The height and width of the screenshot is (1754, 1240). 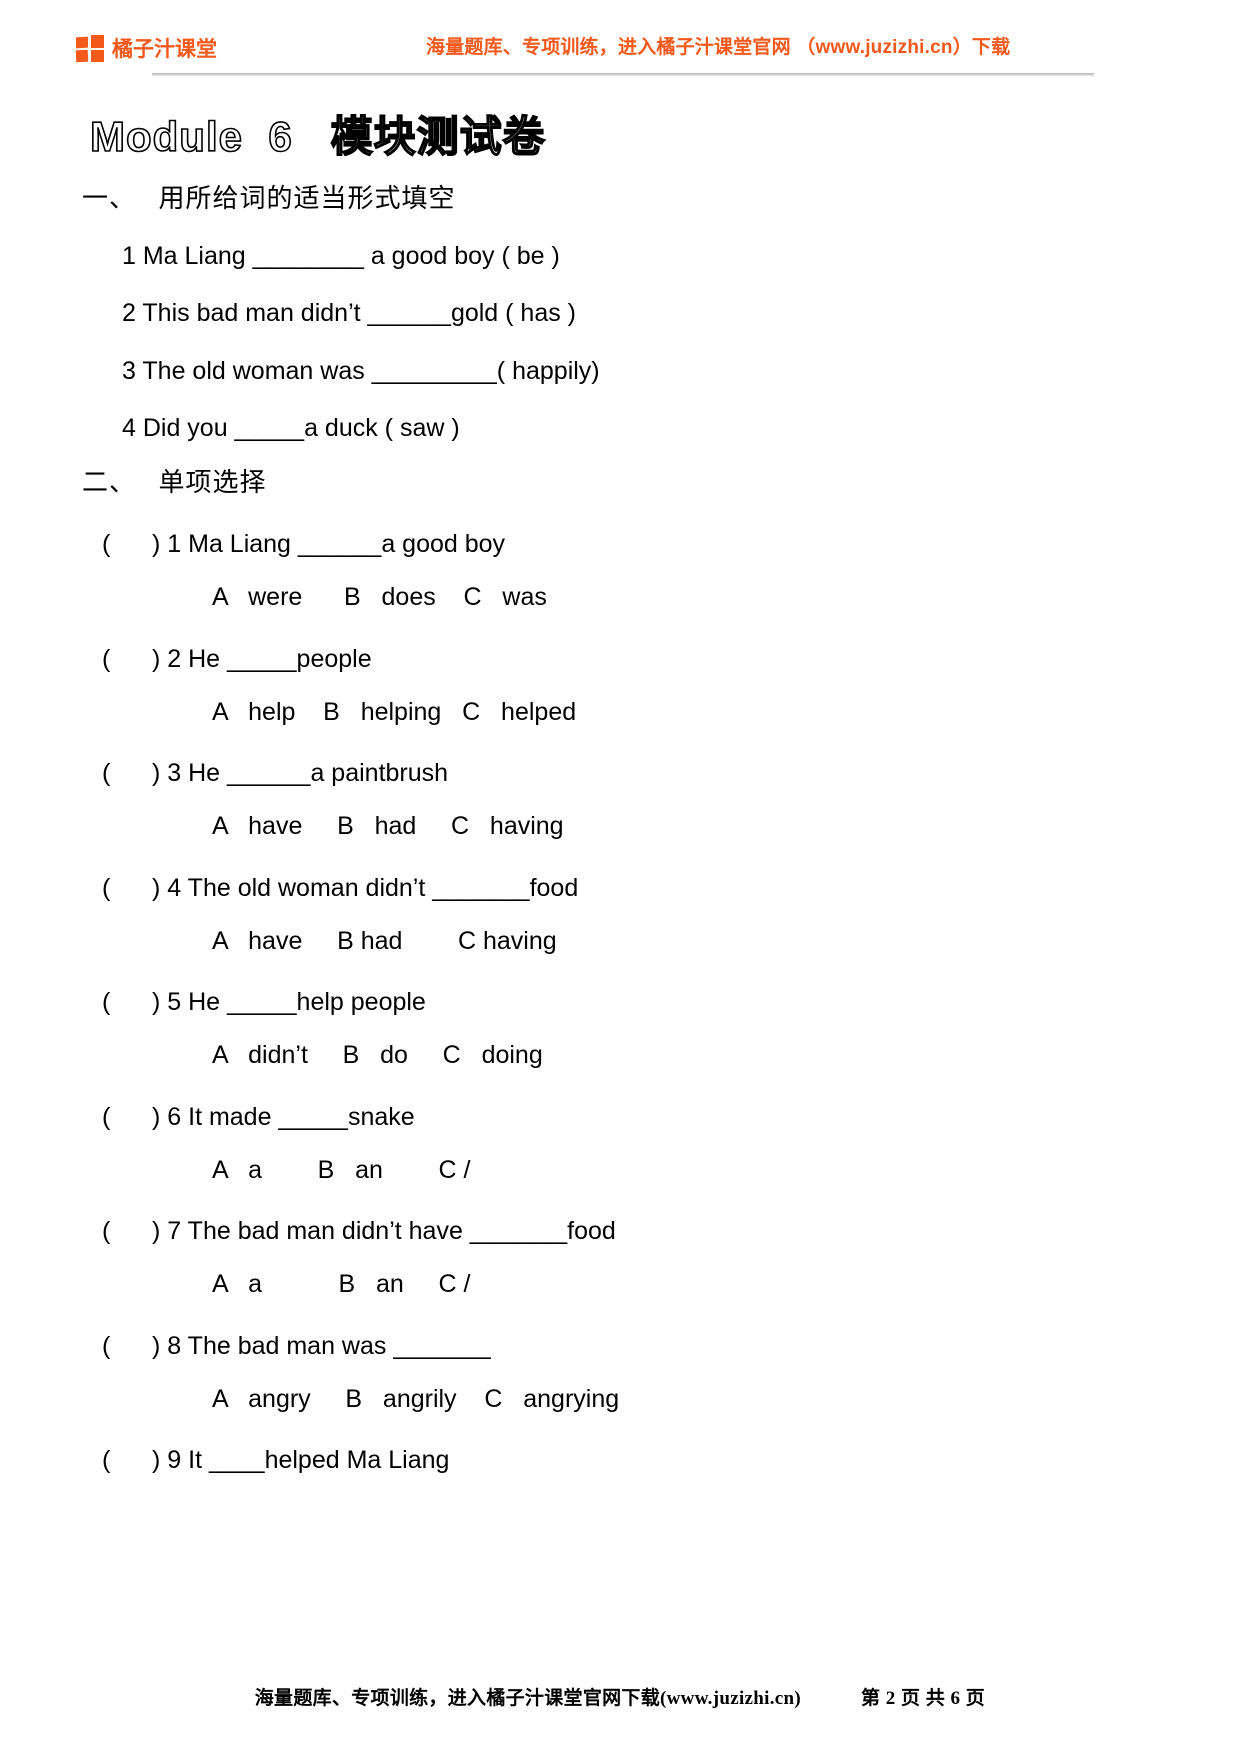 What do you see at coordinates (212, 483) in the screenshot?
I see `section-title-2: 单项选择` at bounding box center [212, 483].